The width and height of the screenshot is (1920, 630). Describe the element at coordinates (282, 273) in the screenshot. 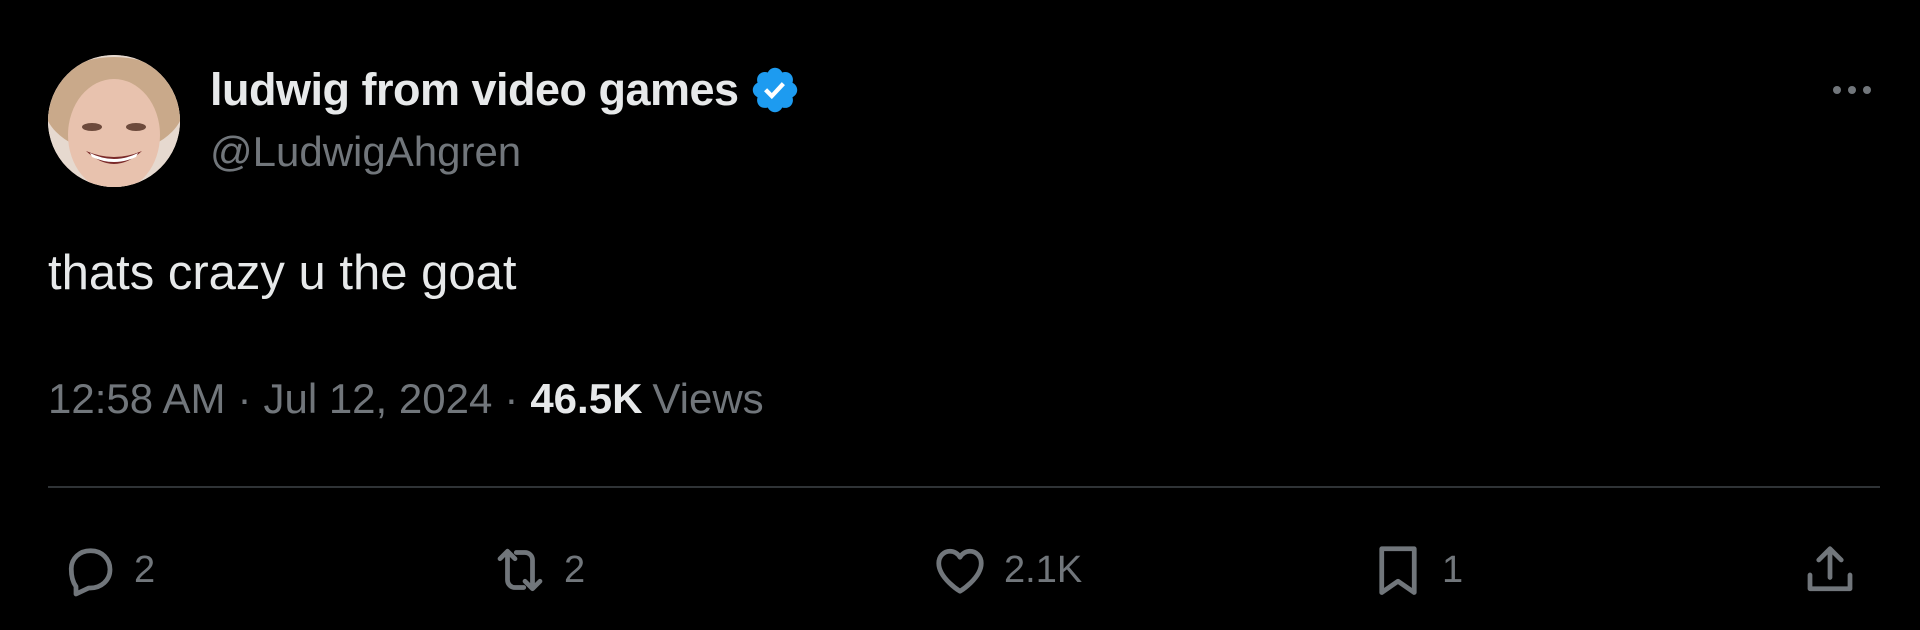

I see `tweet-text: thats crazy u the goat` at that location.